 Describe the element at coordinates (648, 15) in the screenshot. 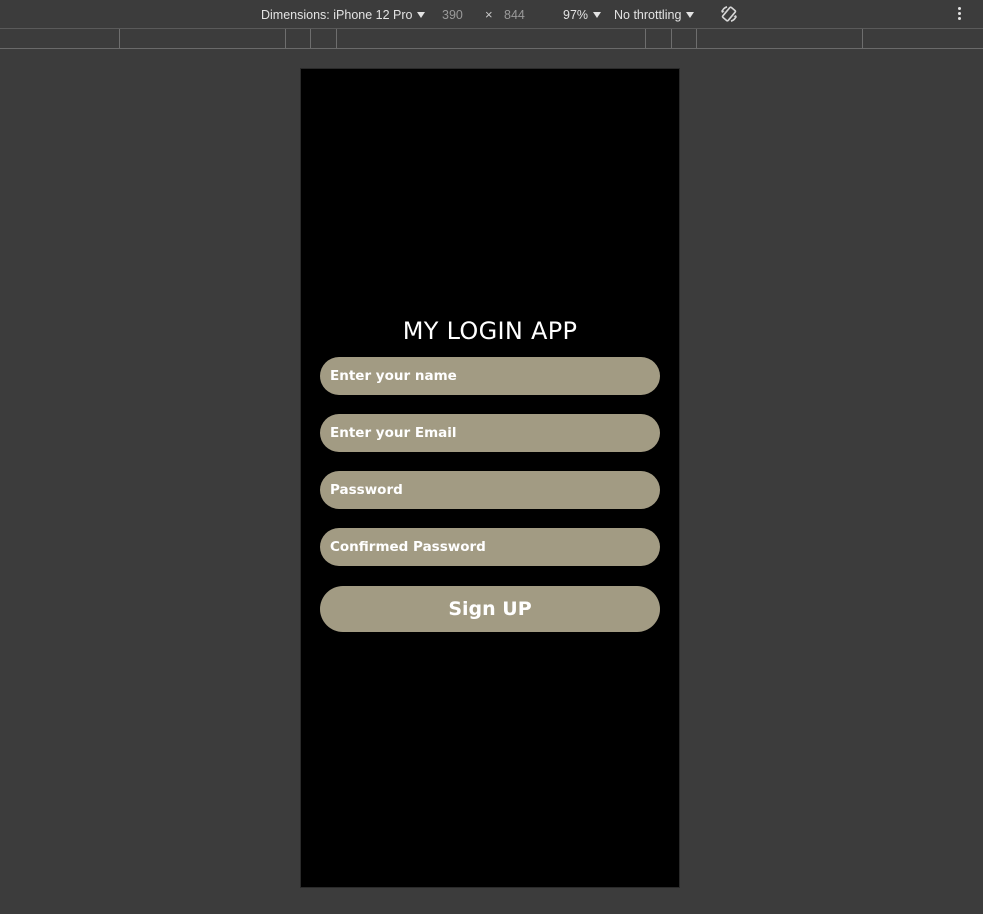

I see `throttling-label: No throttling` at that location.